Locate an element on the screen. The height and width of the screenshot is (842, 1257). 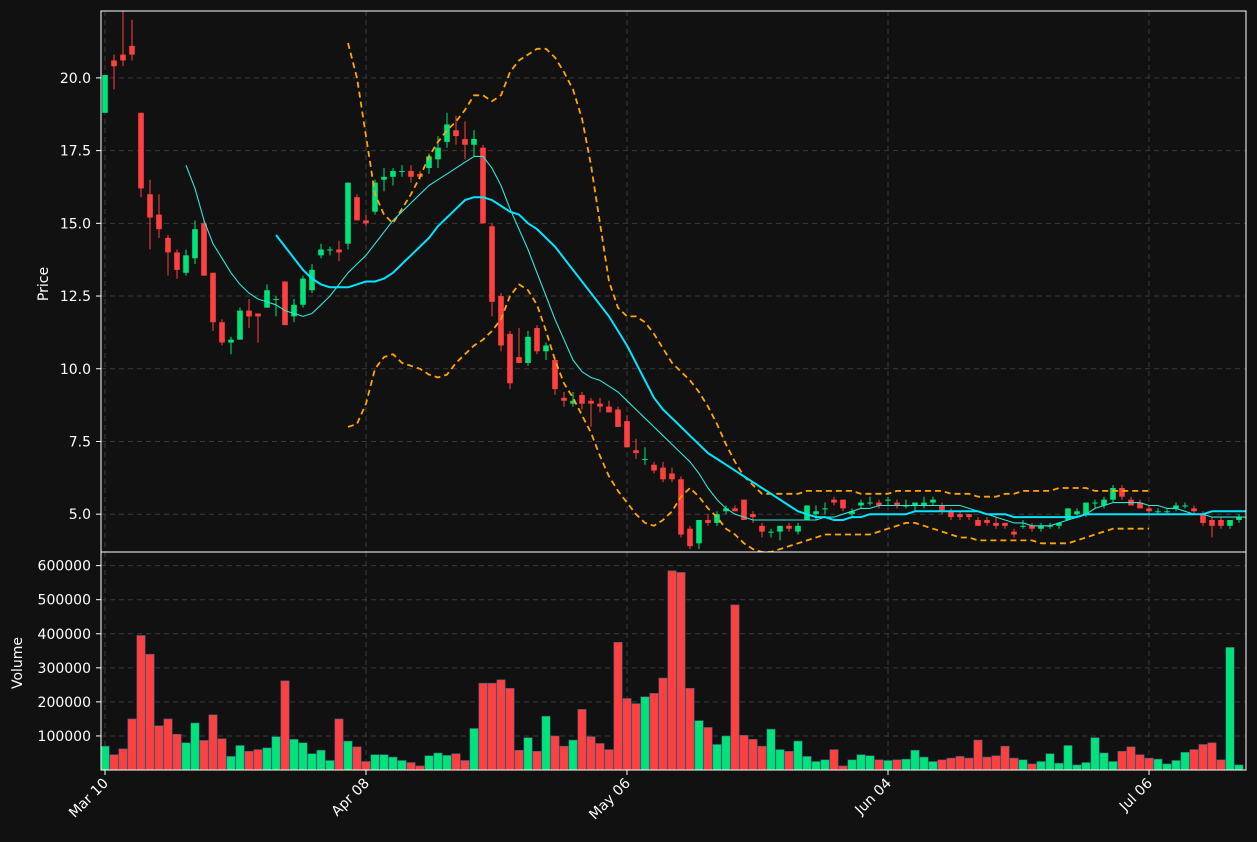
price-tick-label: 12.5 is located at coordinates (75, 297).